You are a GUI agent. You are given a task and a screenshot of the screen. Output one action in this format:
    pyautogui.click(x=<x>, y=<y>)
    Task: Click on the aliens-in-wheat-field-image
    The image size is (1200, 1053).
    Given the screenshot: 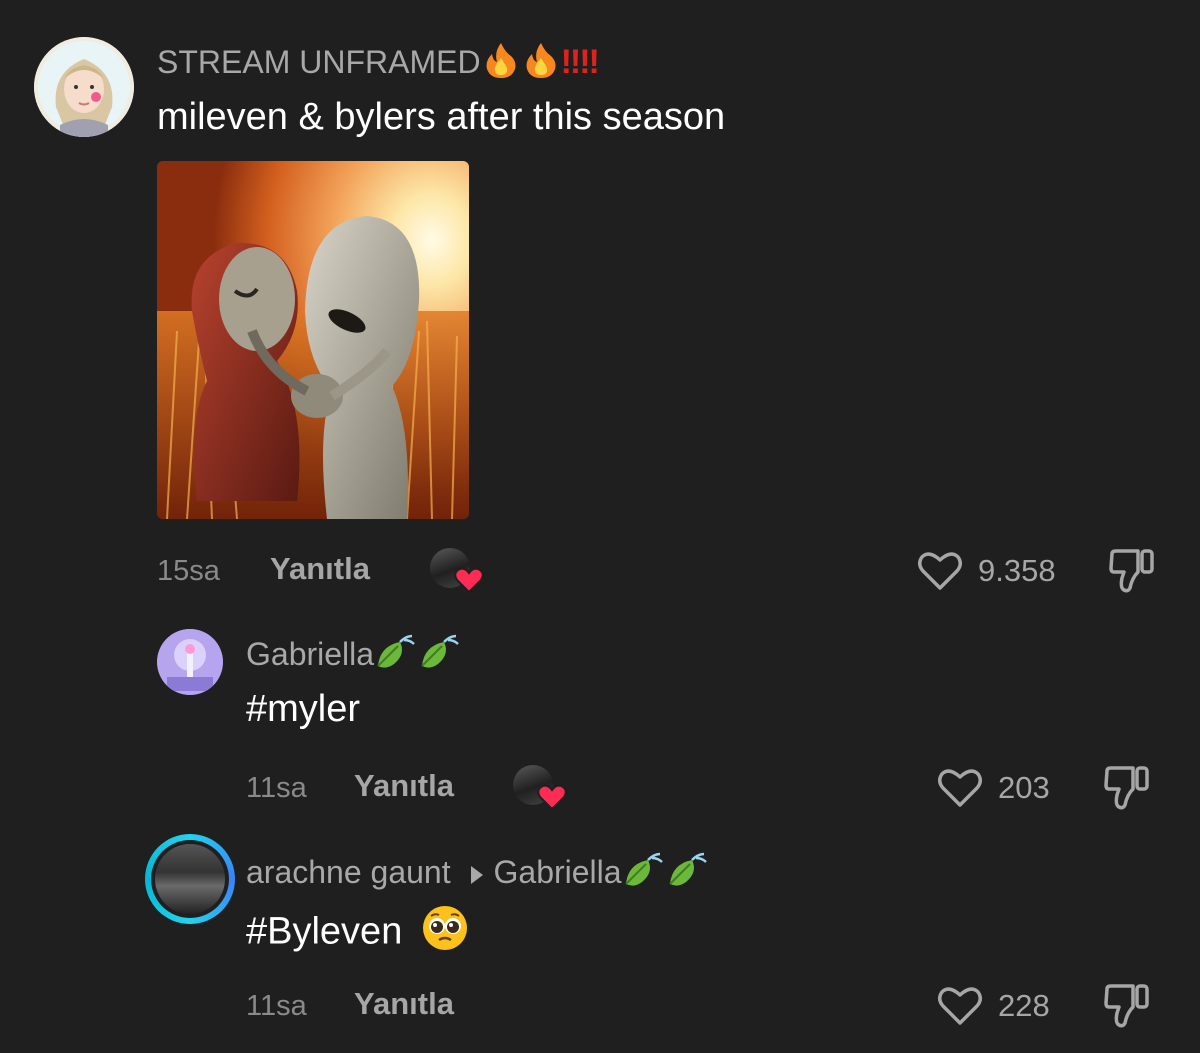 What is the action you would take?
    pyautogui.click(x=313, y=340)
    